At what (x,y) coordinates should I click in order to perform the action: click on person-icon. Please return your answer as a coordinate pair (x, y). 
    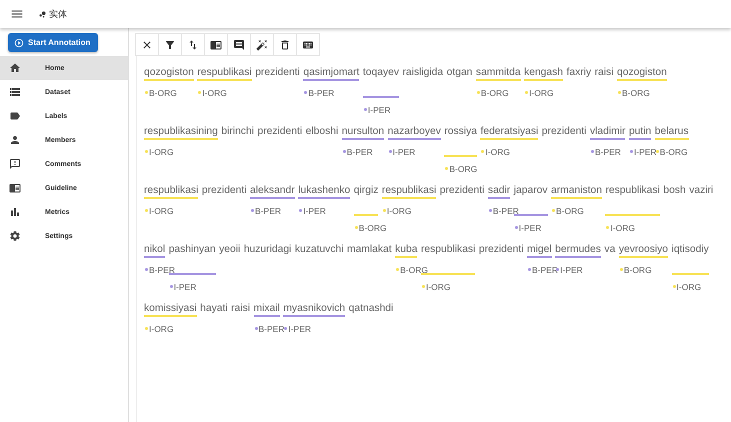
    Looking at the image, I should click on (15, 140).